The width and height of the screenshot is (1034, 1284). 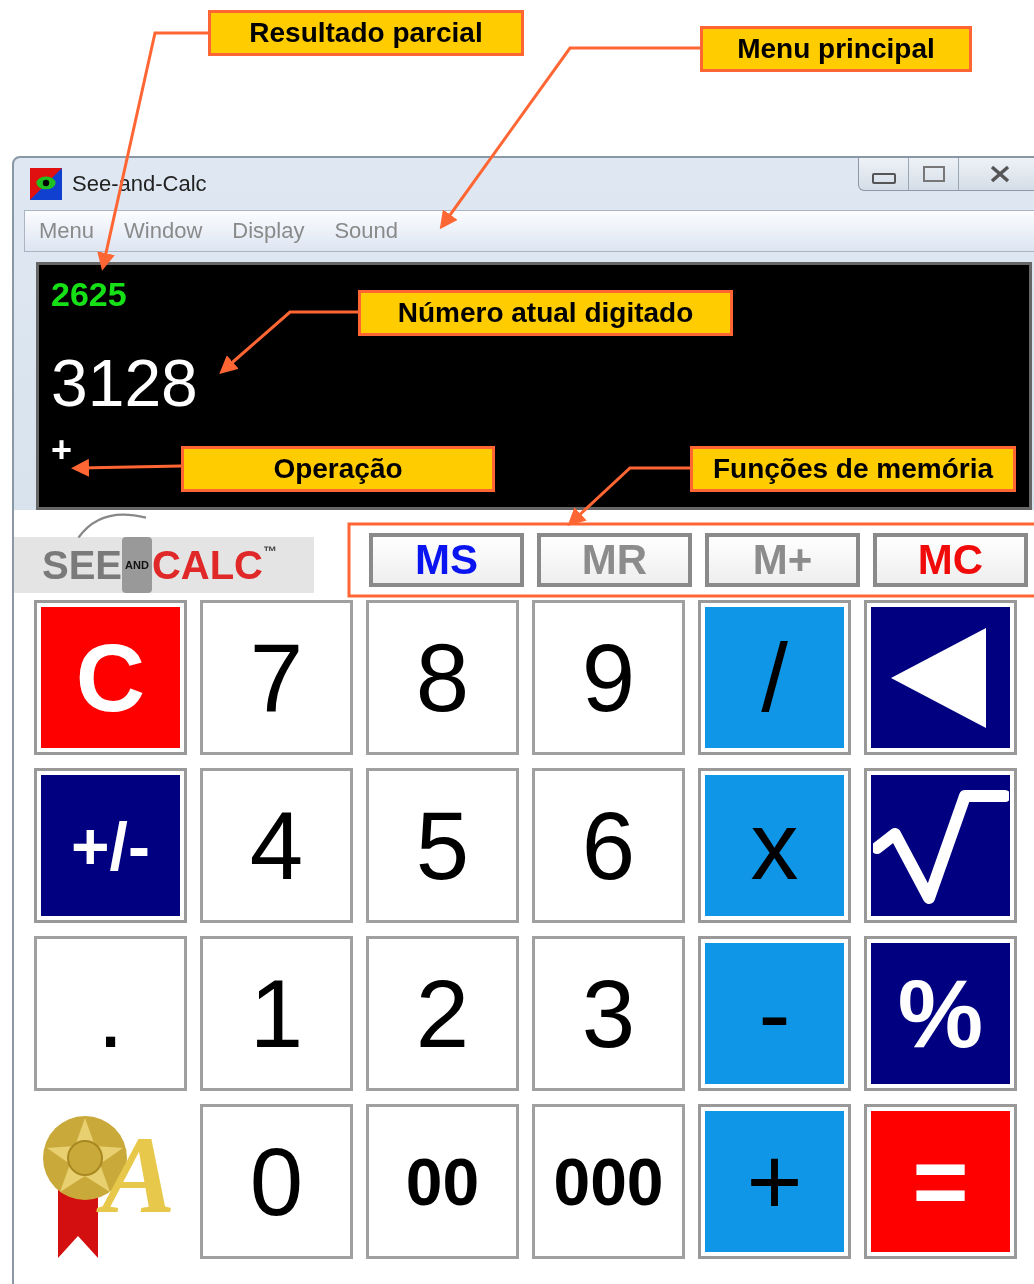 What do you see at coordinates (442, 677) in the screenshot?
I see `calculator-key: 8` at bounding box center [442, 677].